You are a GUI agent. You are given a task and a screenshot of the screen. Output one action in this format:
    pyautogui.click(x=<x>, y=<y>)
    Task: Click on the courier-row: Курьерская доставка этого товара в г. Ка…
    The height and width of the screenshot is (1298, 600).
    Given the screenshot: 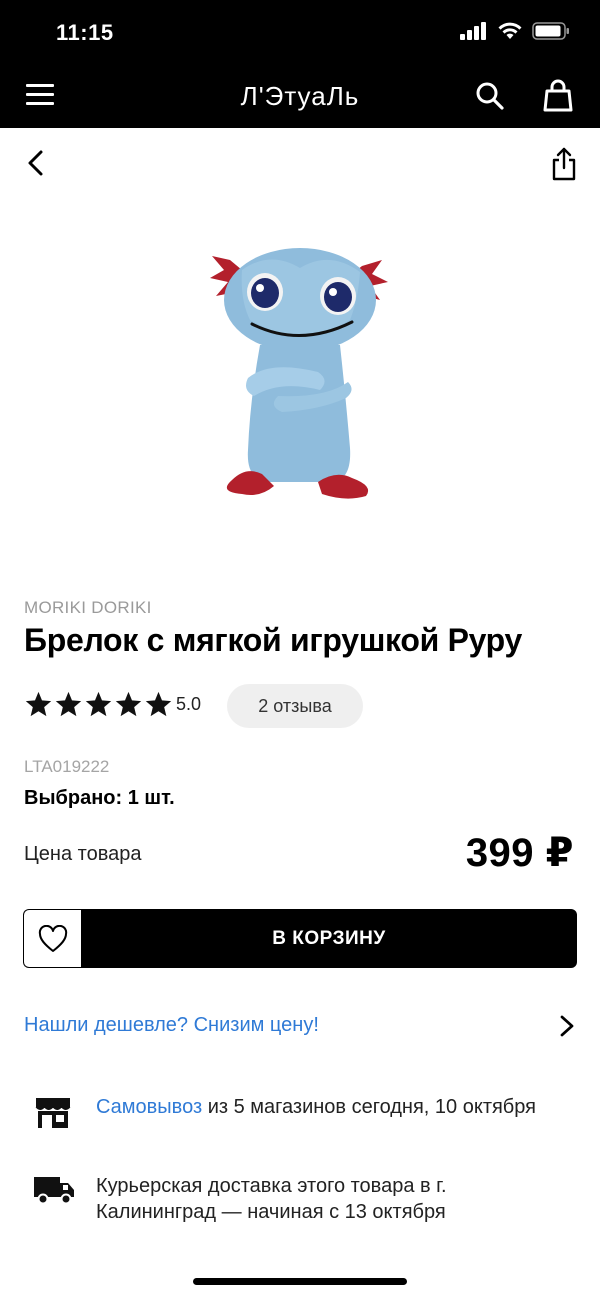 What is the action you would take?
    pyautogui.click(x=304, y=1201)
    